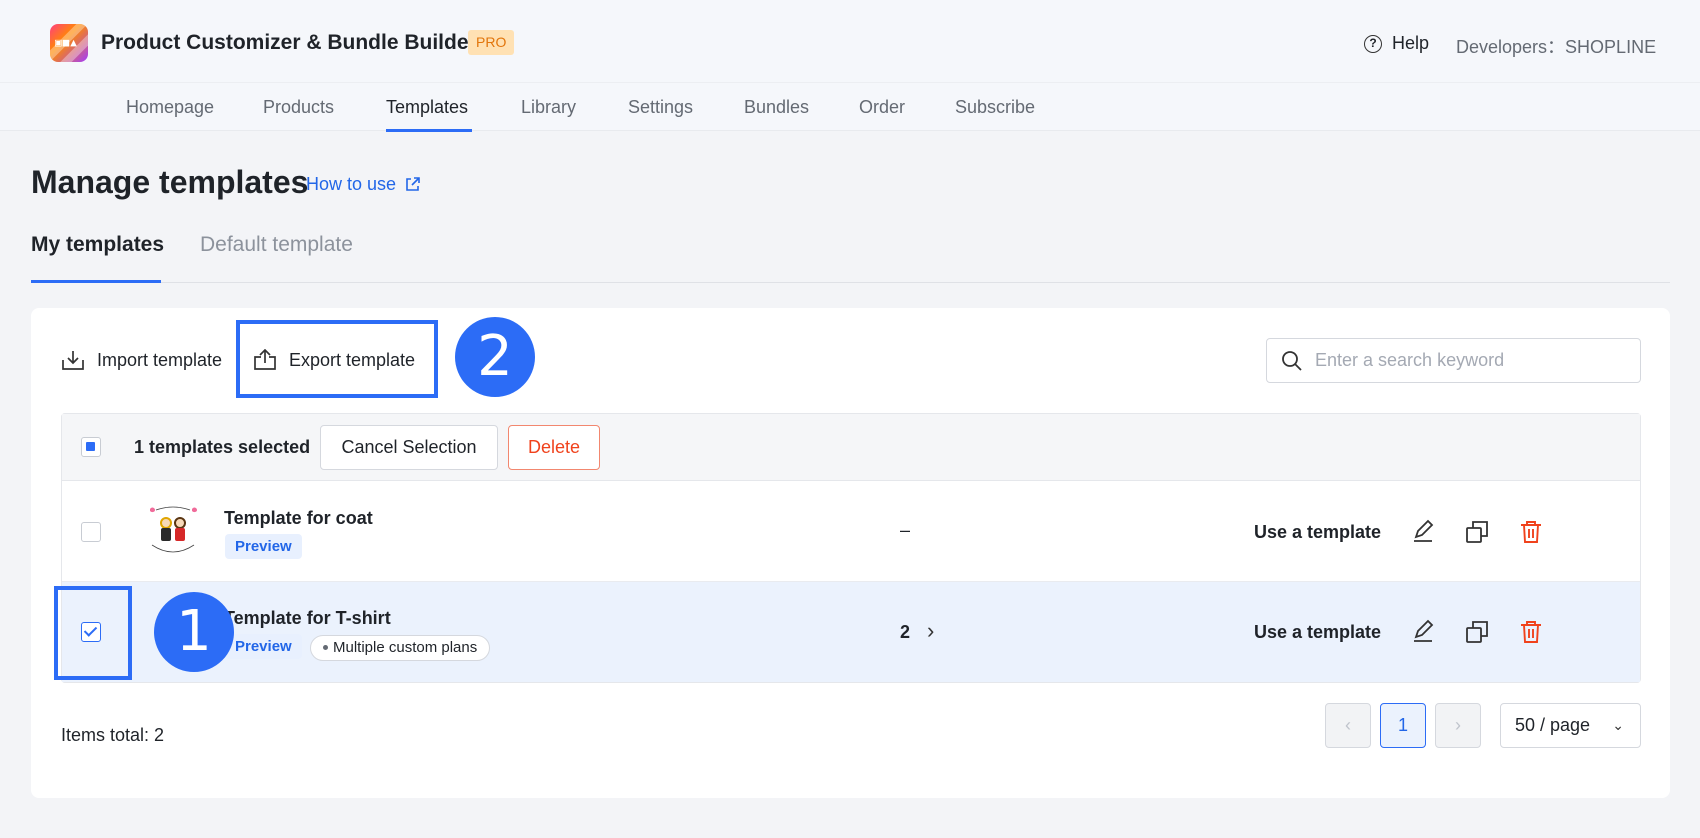 The height and width of the screenshot is (838, 1700). Describe the element at coordinates (548, 107) in the screenshot. I see `nav-item-library: Library` at that location.